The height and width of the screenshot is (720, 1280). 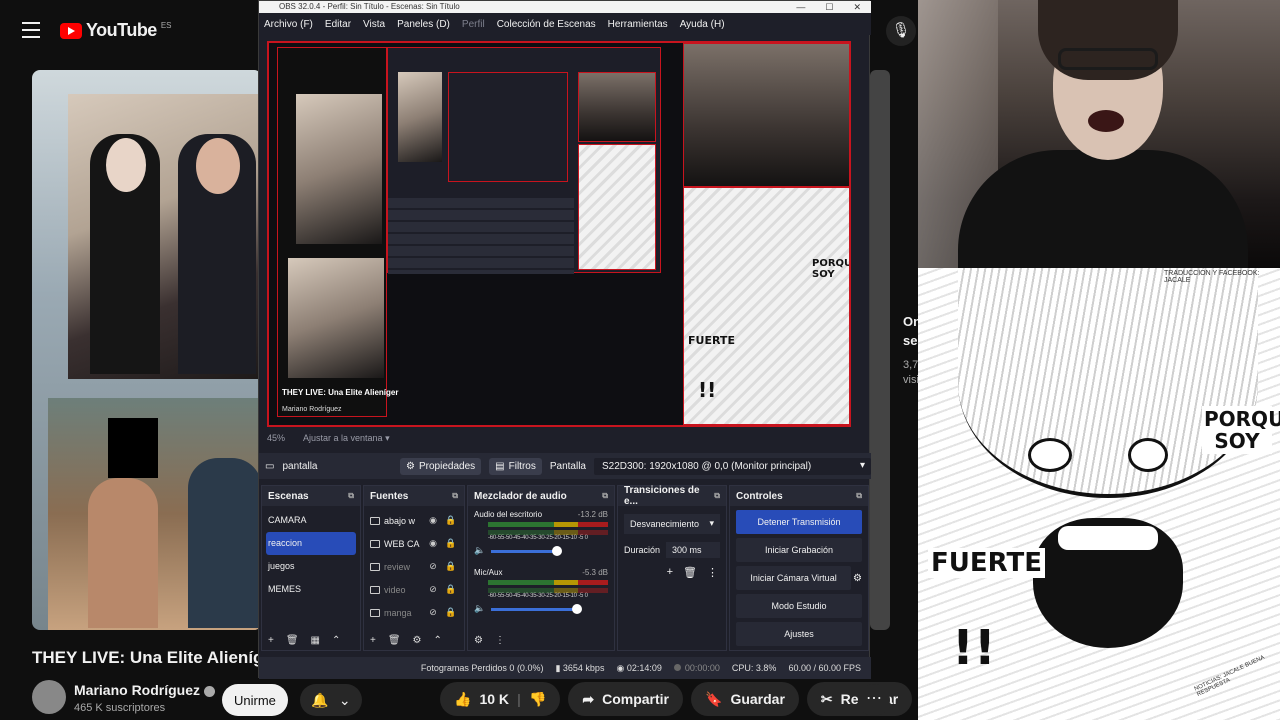 I want to click on menu-edit: Editar, so click(x=338, y=24).